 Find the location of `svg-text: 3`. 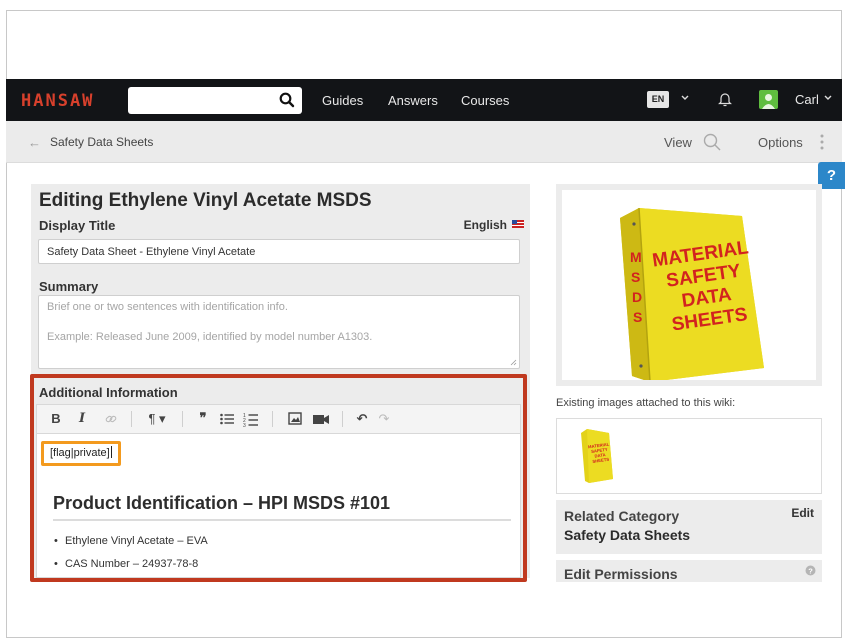

svg-text: 3 is located at coordinates (244, 425).